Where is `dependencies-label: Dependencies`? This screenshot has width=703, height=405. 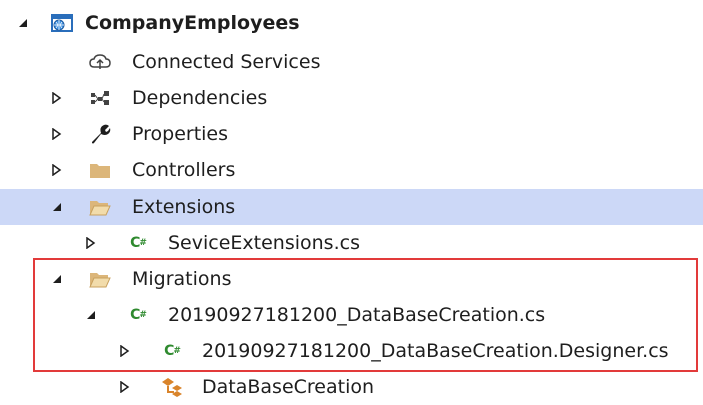 dependencies-label: Dependencies is located at coordinates (200, 98).